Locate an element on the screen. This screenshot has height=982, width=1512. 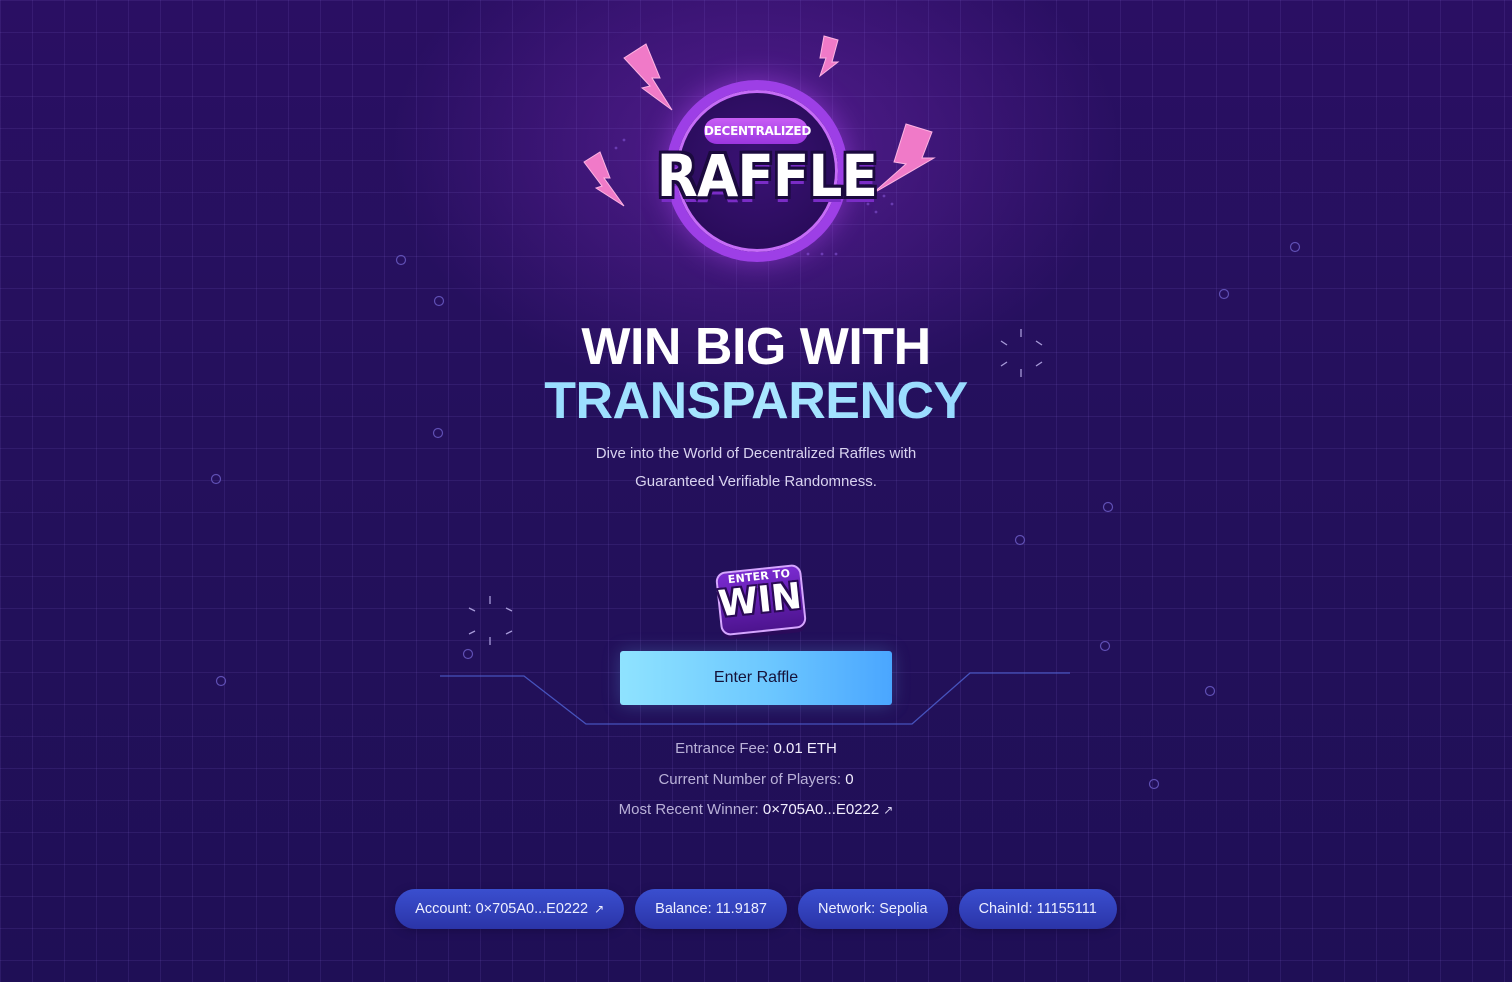
raffle-logo: DECENTRALIZED RAFFLE is located at coordinates (761, 145).